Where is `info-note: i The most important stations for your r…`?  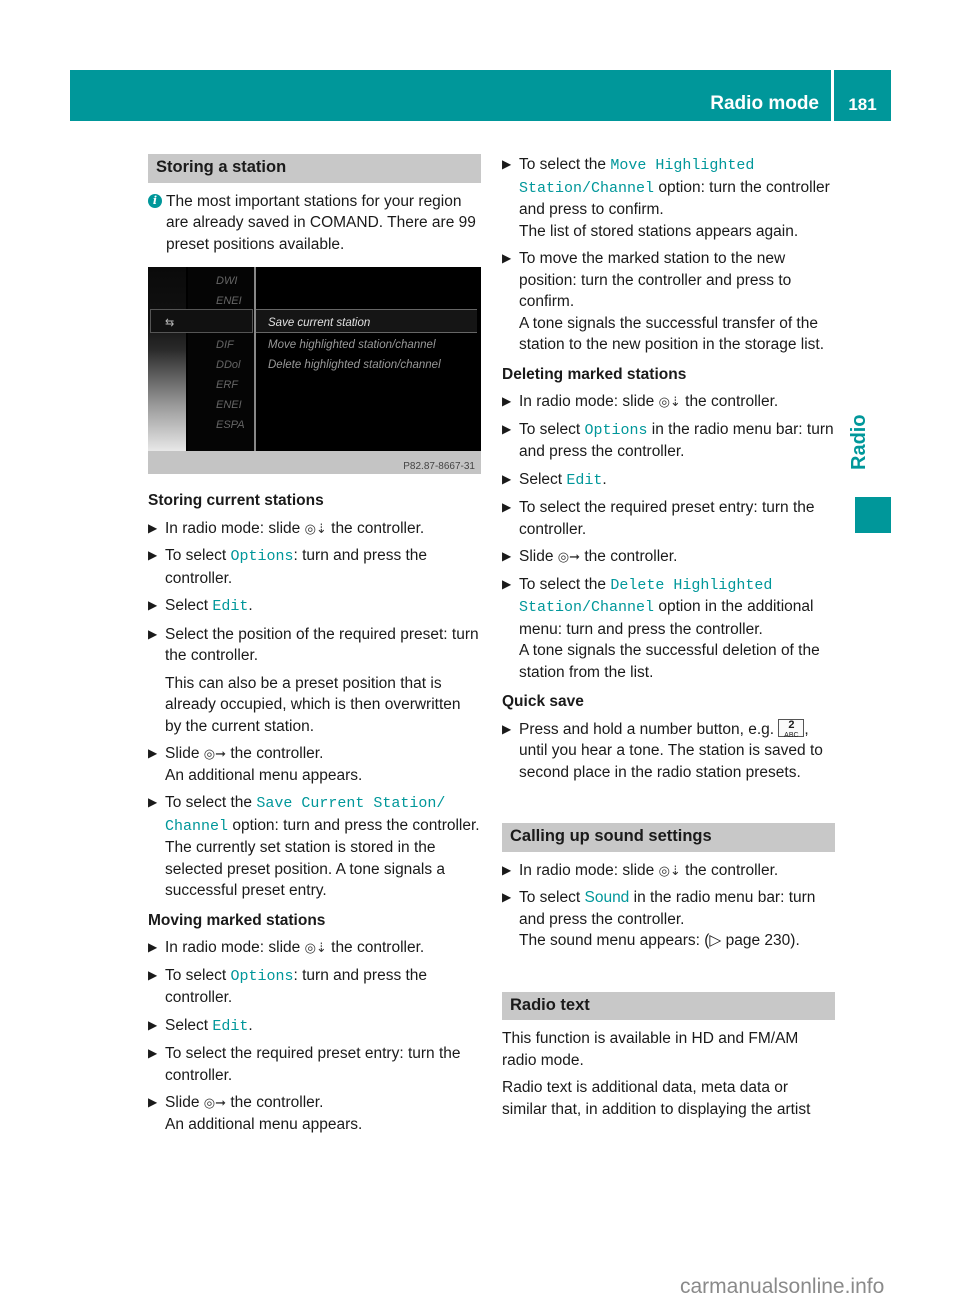
info-note: i The most important stations for your r… is located at coordinates (314, 223).